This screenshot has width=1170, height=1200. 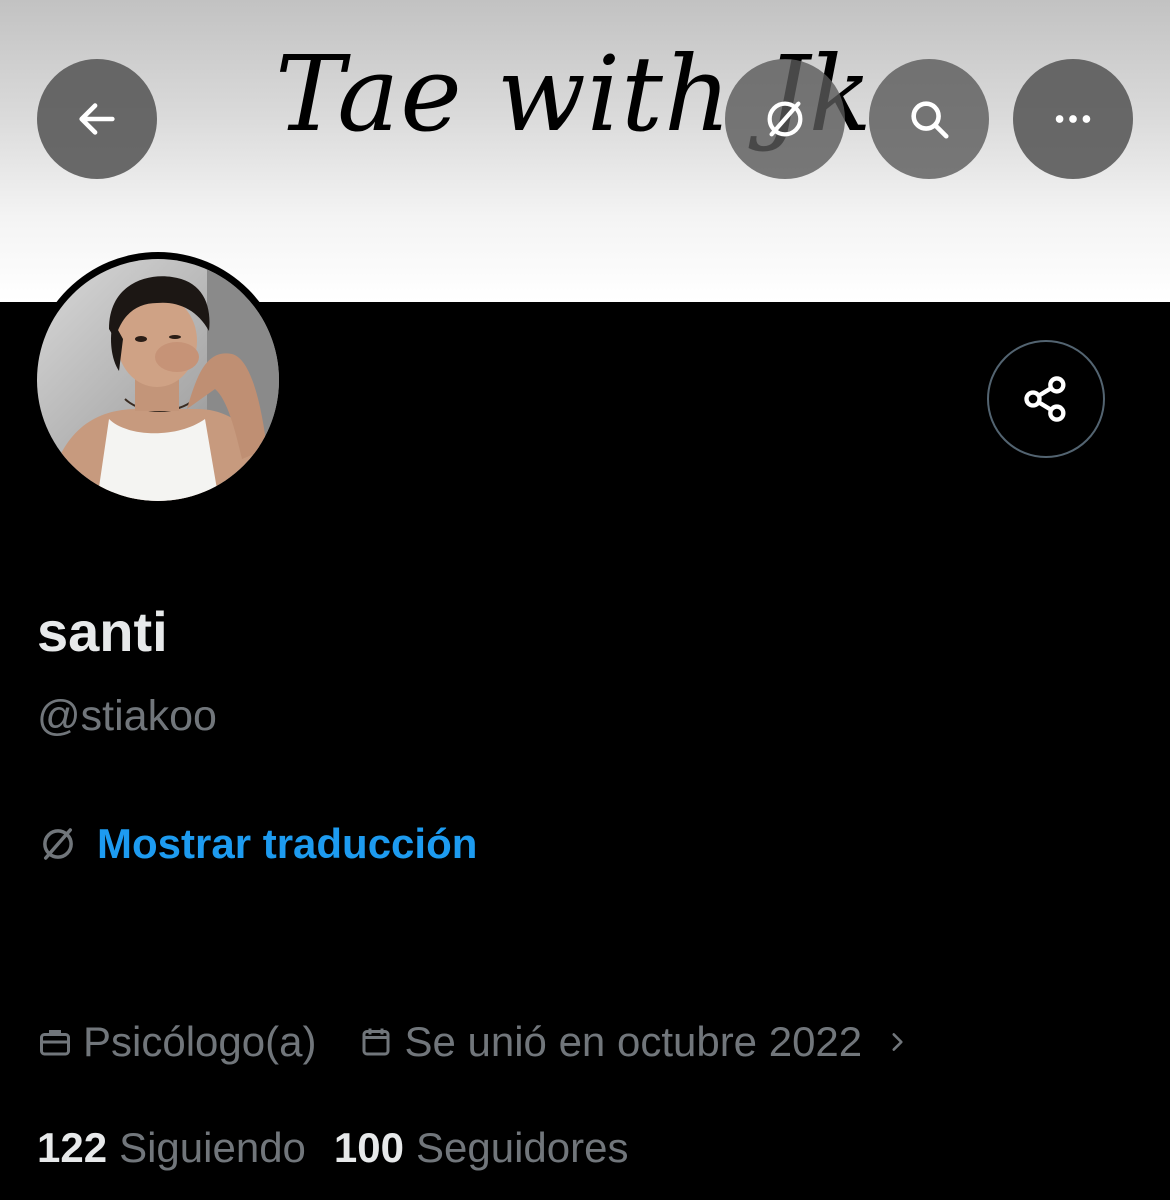 I want to click on more-options-button, so click(x=1073, y=119).